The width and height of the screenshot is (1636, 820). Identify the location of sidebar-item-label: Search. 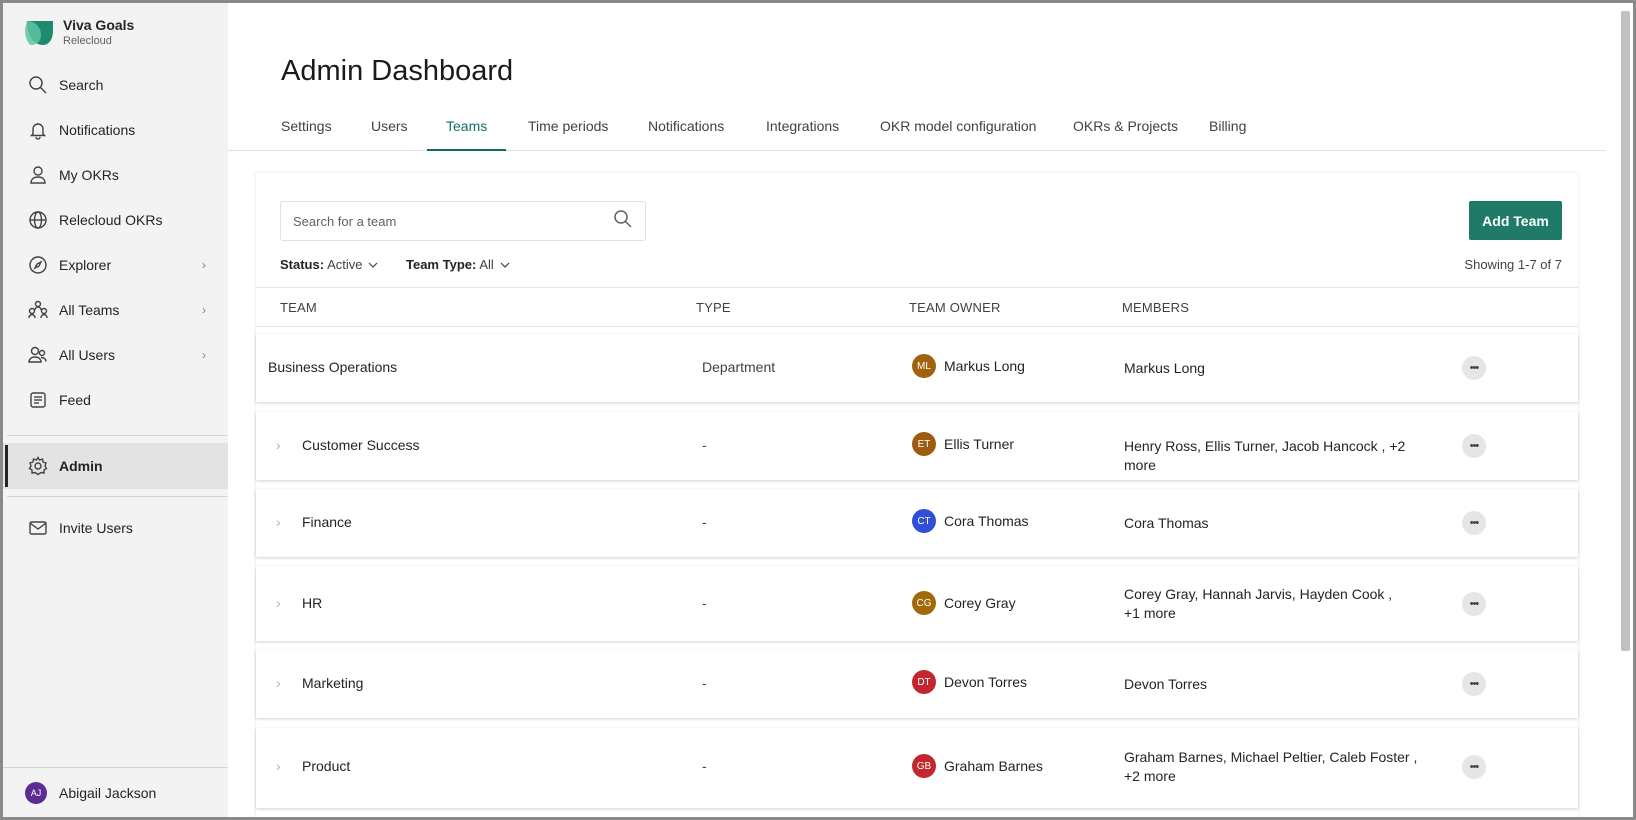
(81, 85).